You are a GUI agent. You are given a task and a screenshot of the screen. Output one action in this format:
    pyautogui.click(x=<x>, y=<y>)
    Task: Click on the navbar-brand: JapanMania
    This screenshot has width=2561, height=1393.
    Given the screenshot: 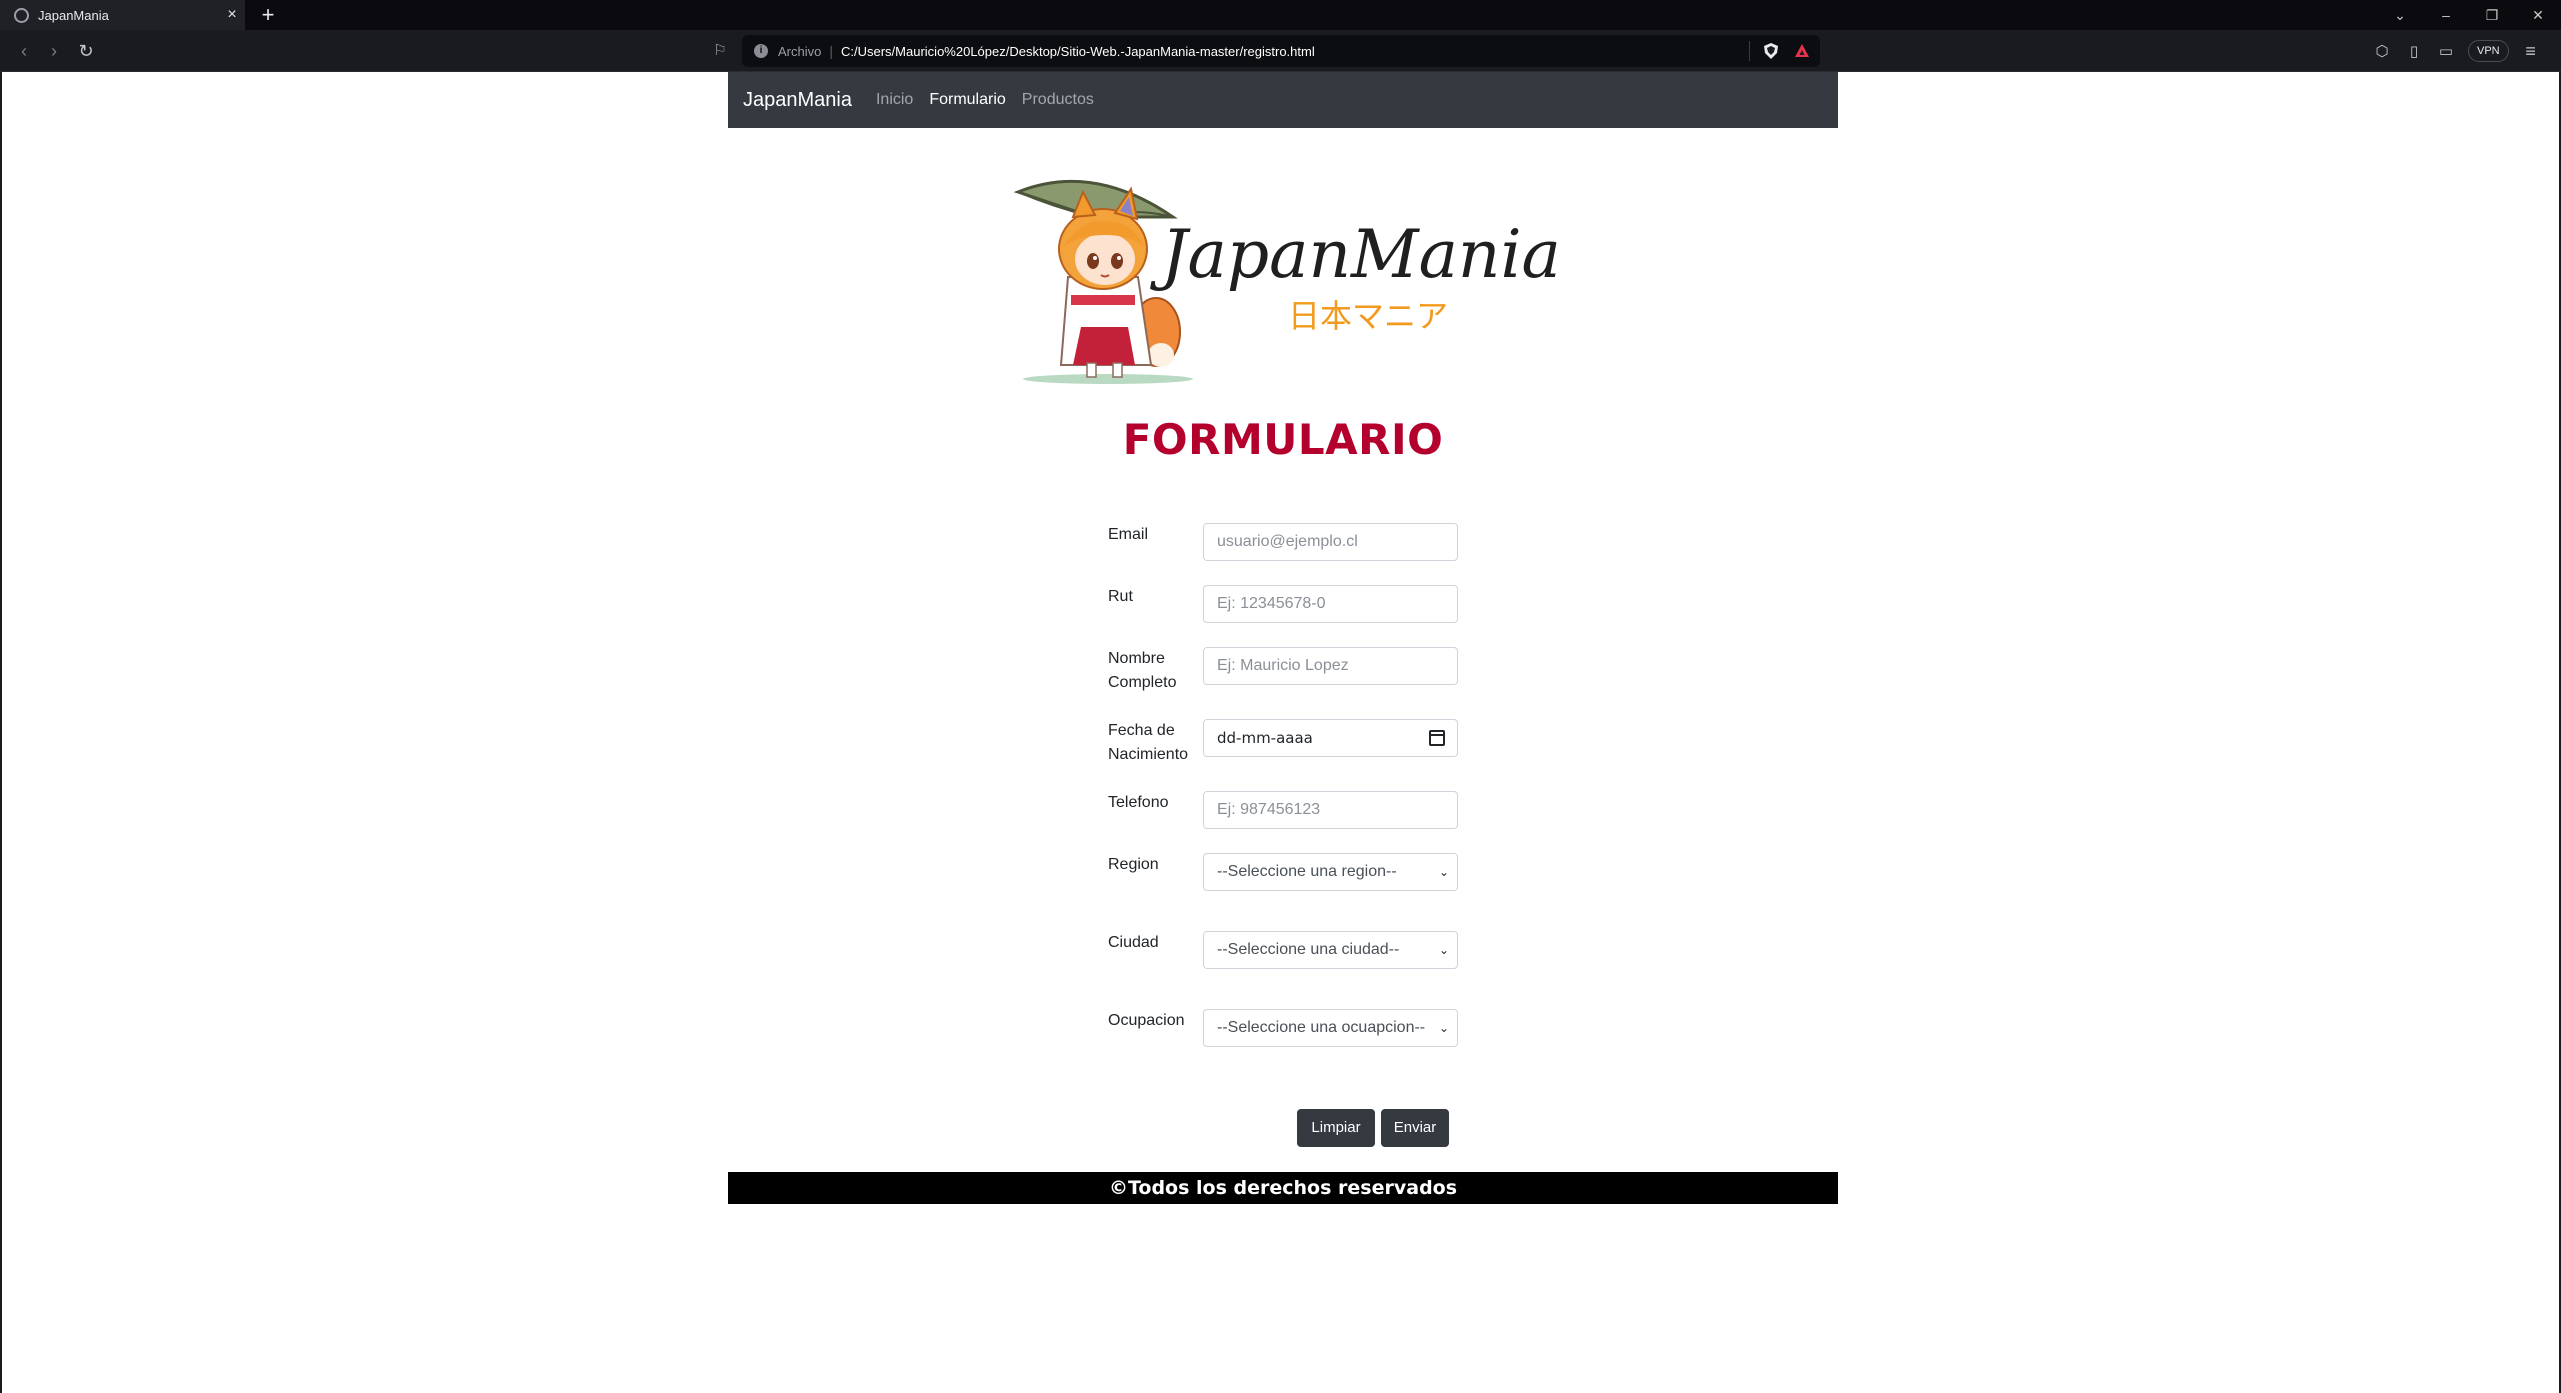 What is the action you would take?
    pyautogui.click(x=797, y=100)
    